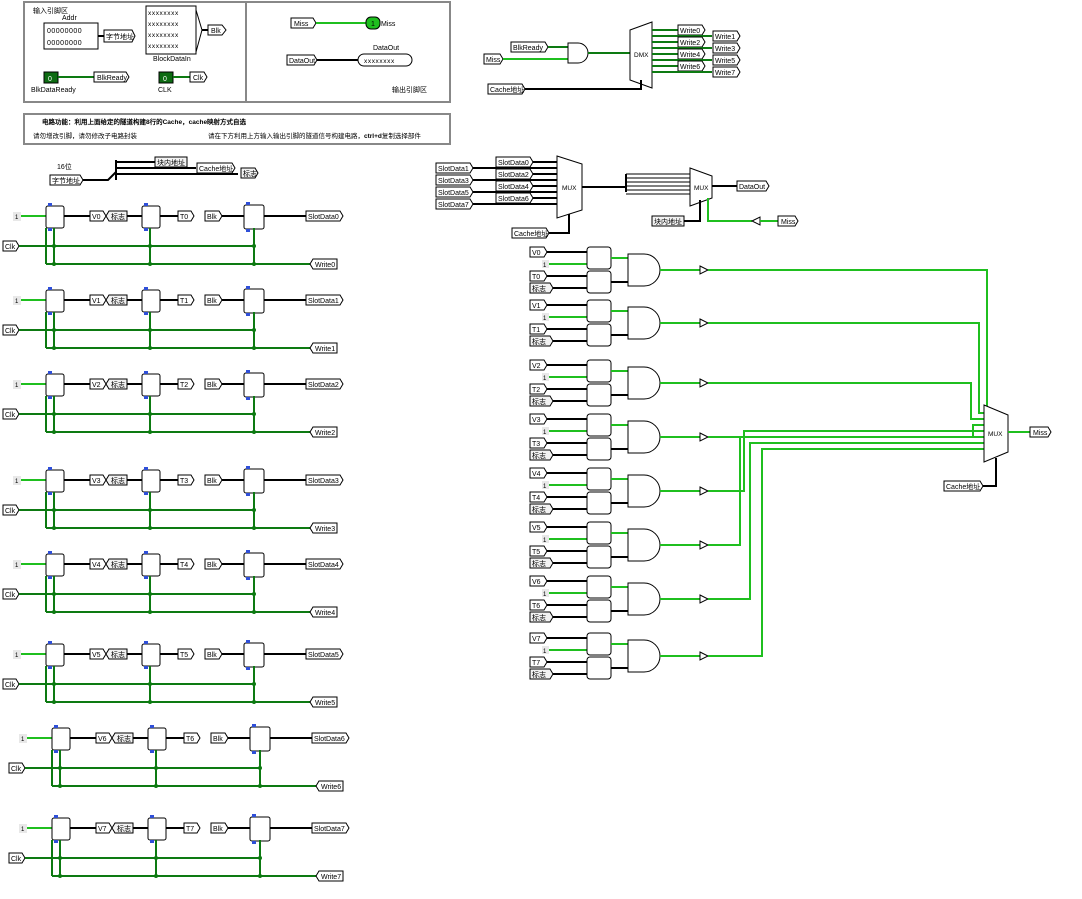 The height and width of the screenshot is (899, 1082). I want to click on hit-row-2: V21T2标志, so click(756, 389).